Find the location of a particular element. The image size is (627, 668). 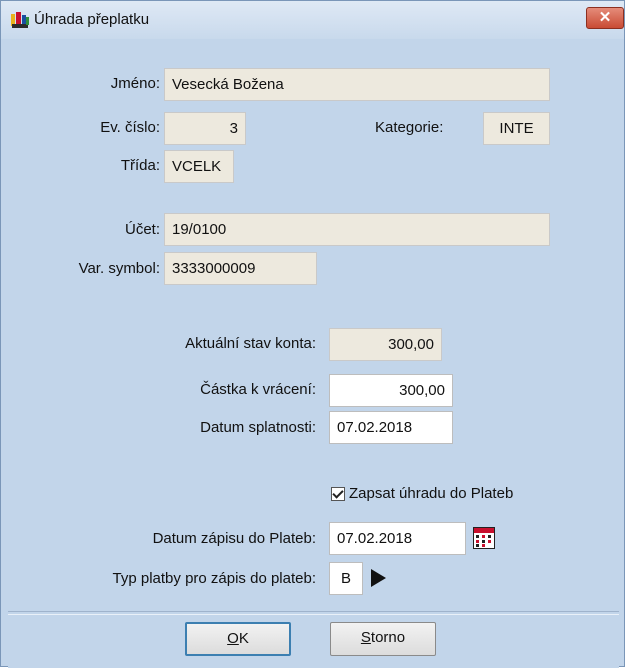

ev-cislo-field: 3 is located at coordinates (205, 128).